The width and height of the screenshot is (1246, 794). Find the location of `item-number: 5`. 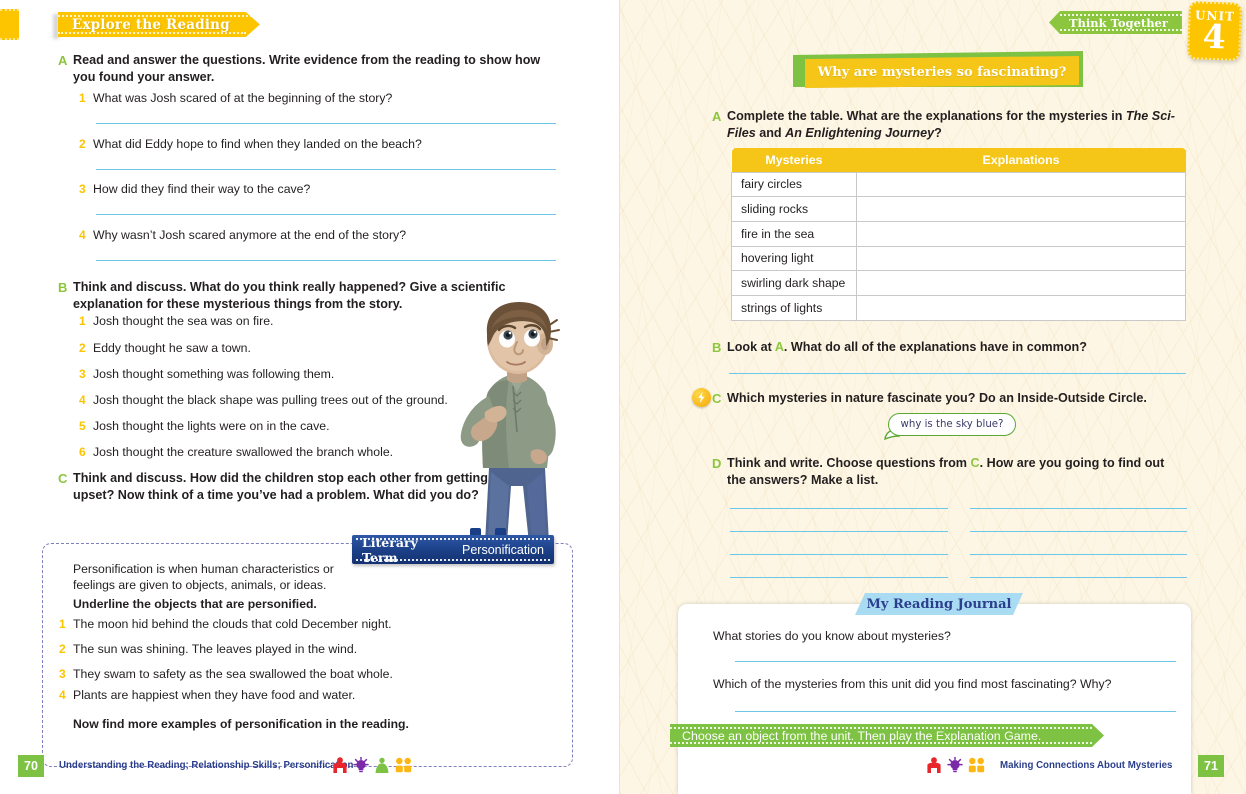

item-number: 5 is located at coordinates (82, 426).